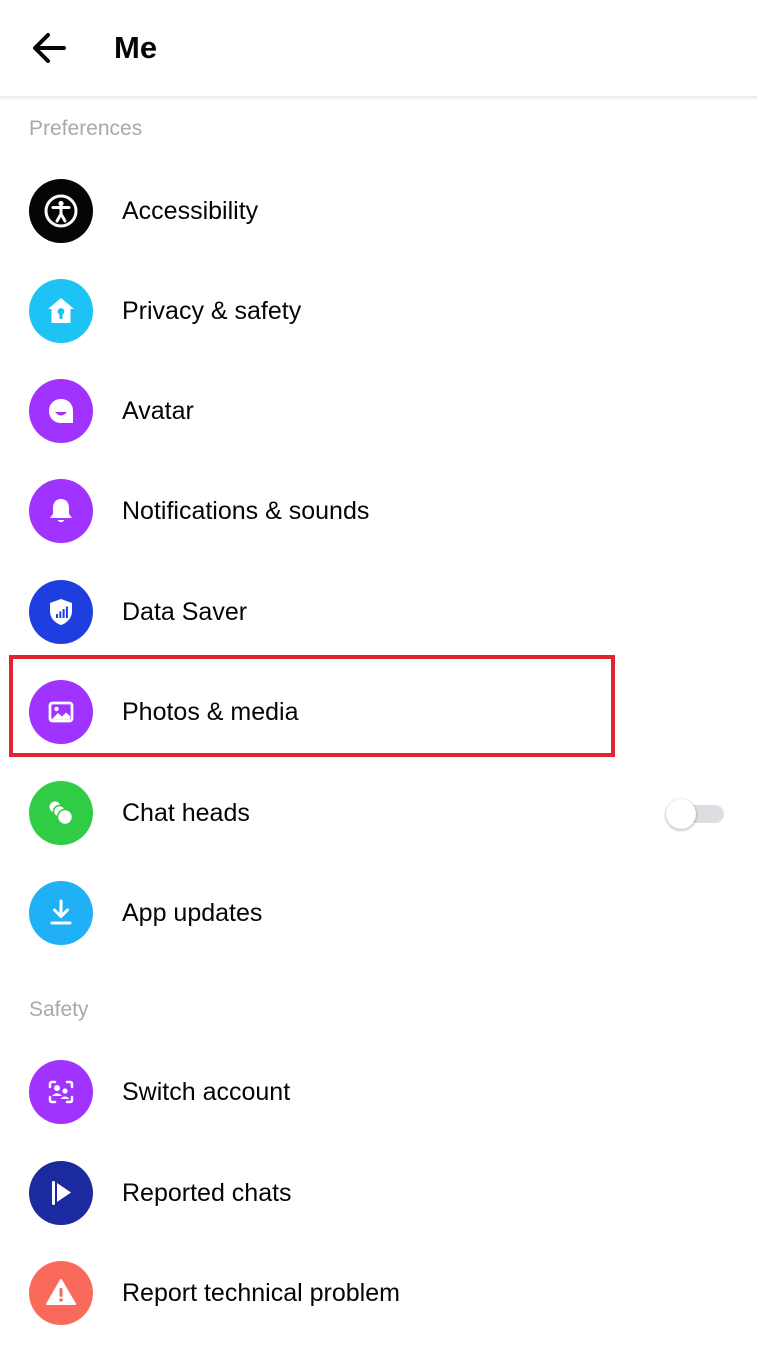 The image size is (757, 1353). Describe the element at coordinates (212, 311) in the screenshot. I see `settings-item-label: Privacy & safety` at that location.